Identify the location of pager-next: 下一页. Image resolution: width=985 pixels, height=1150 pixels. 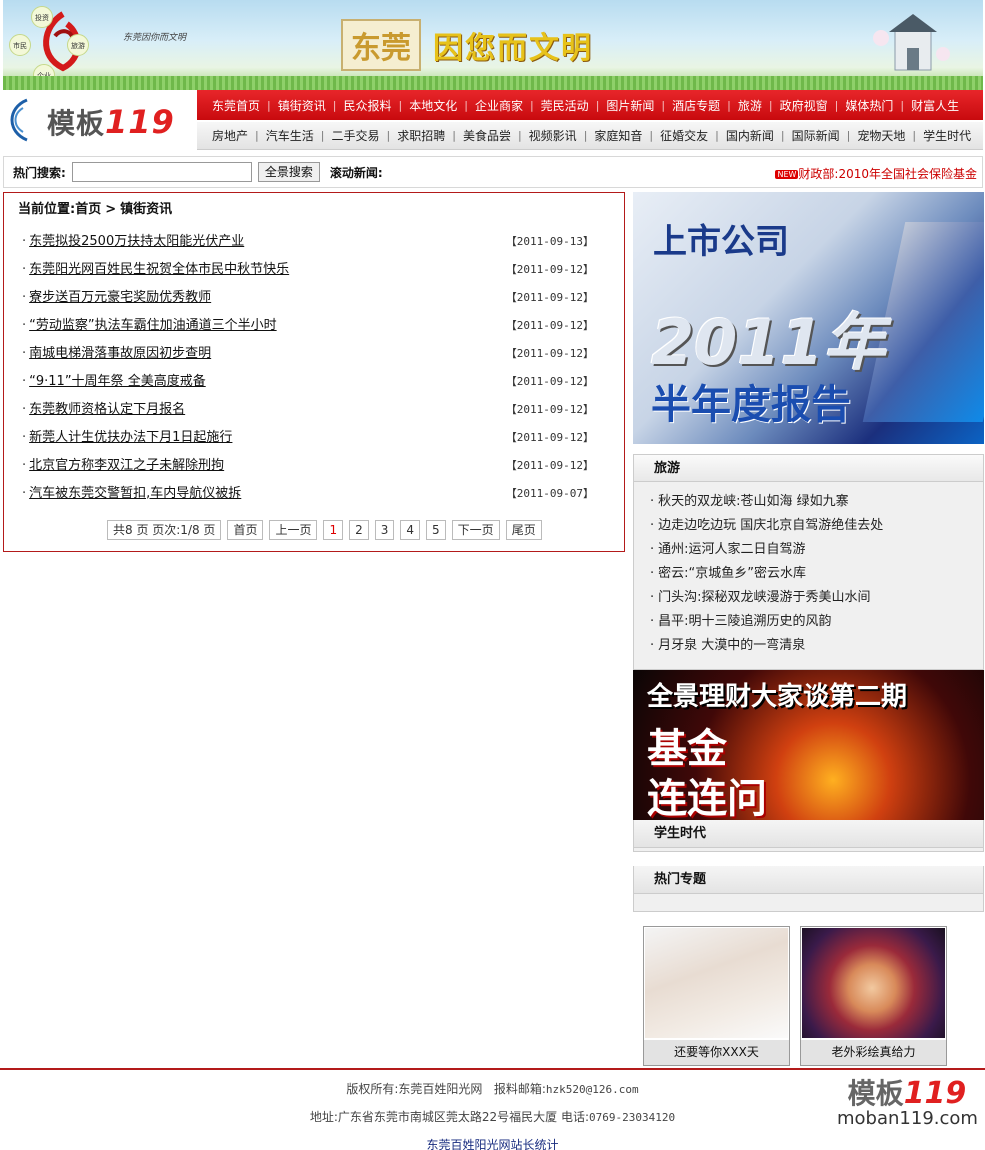
(475, 530).